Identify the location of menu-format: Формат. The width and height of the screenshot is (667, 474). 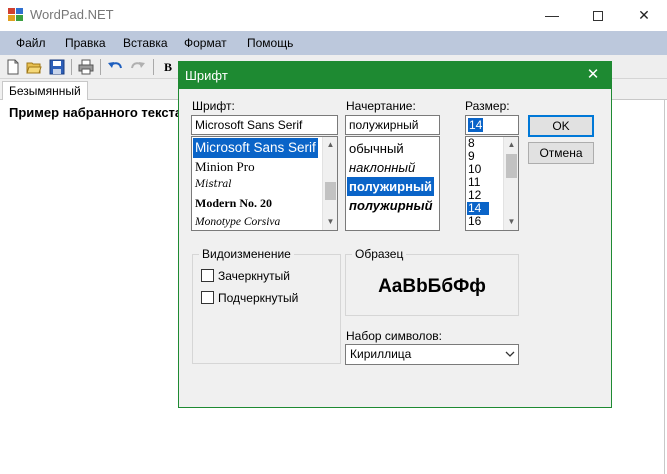
(205, 43).